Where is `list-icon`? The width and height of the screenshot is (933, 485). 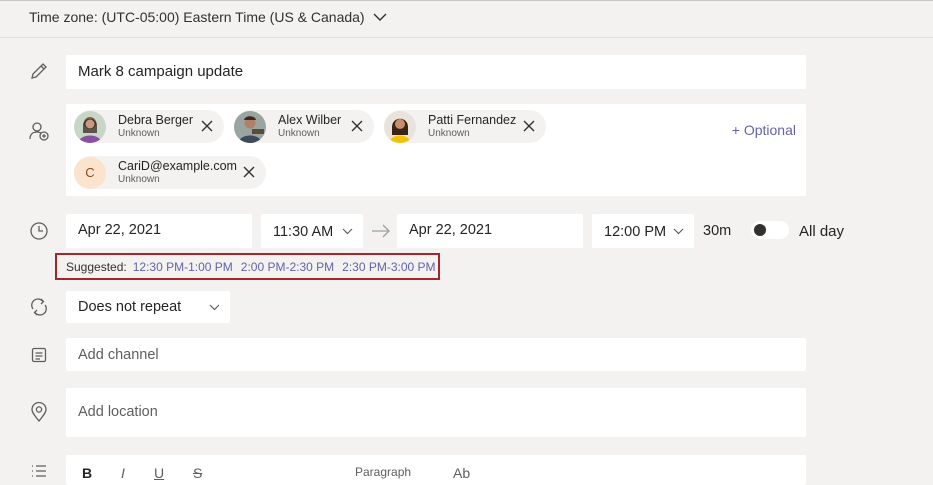
list-icon is located at coordinates (39, 471).